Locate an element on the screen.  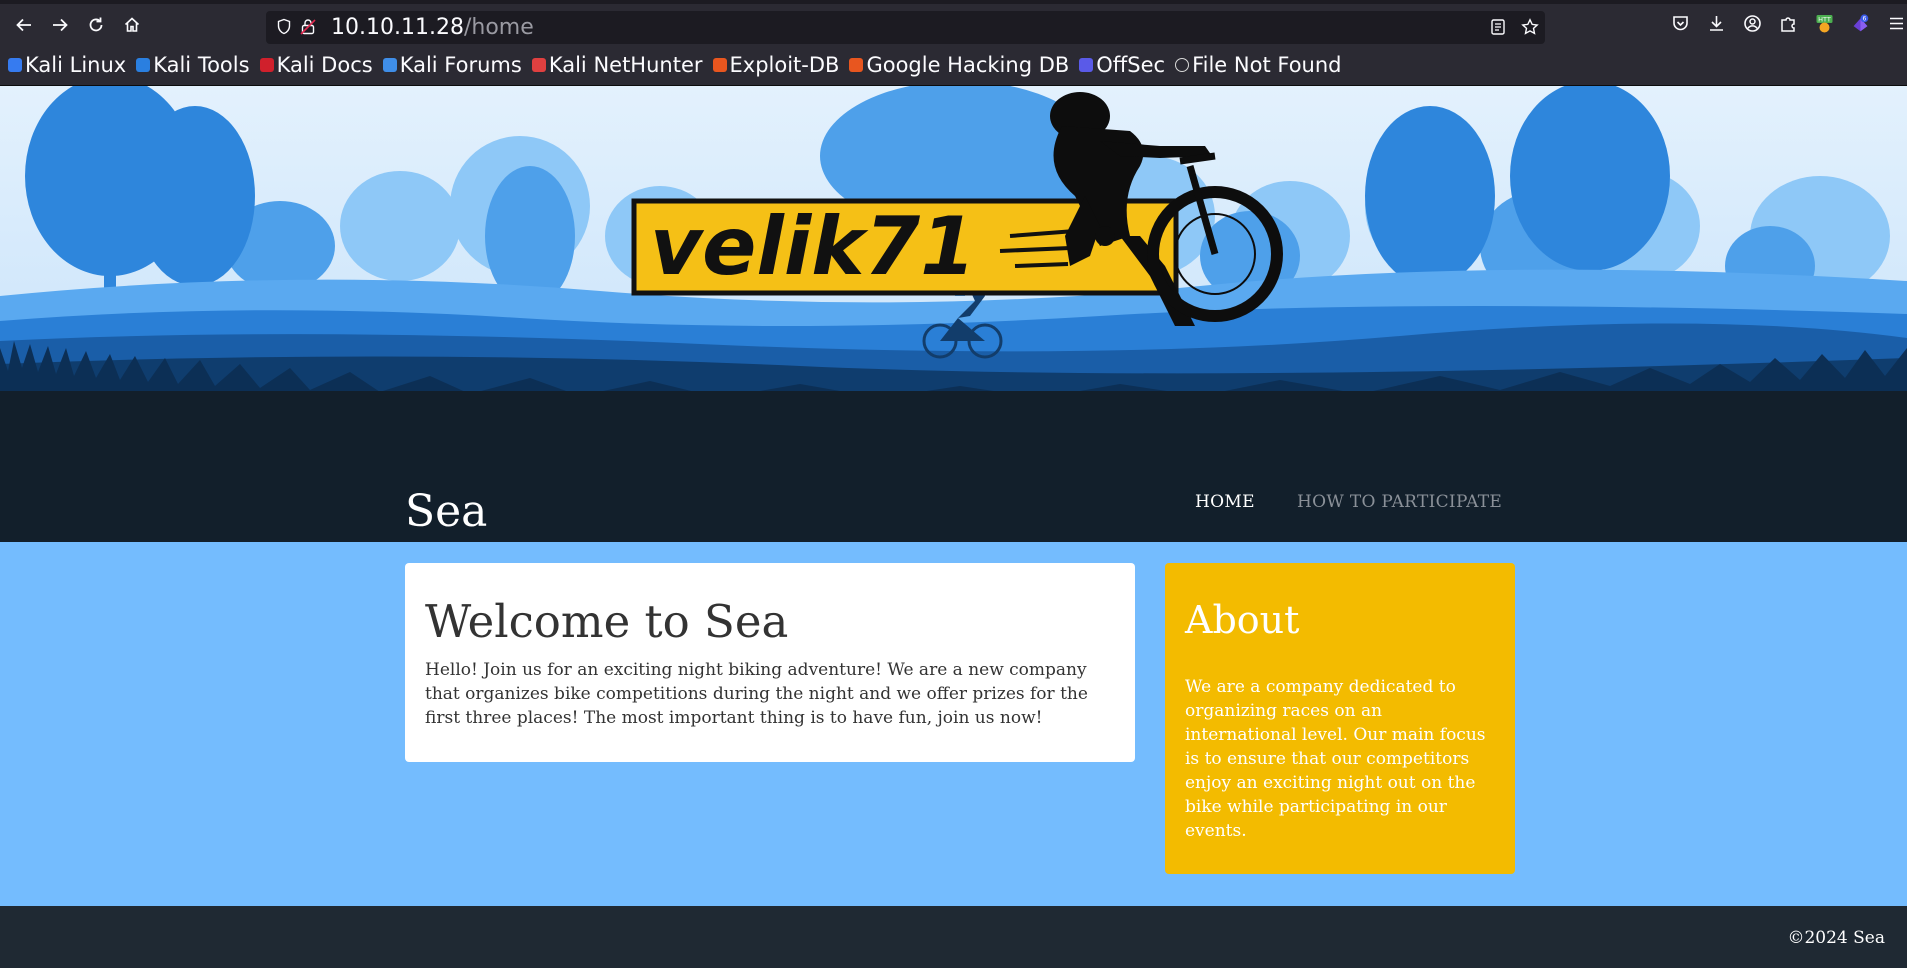
hackbar-icon: HTT is located at coordinates (1824, 23).